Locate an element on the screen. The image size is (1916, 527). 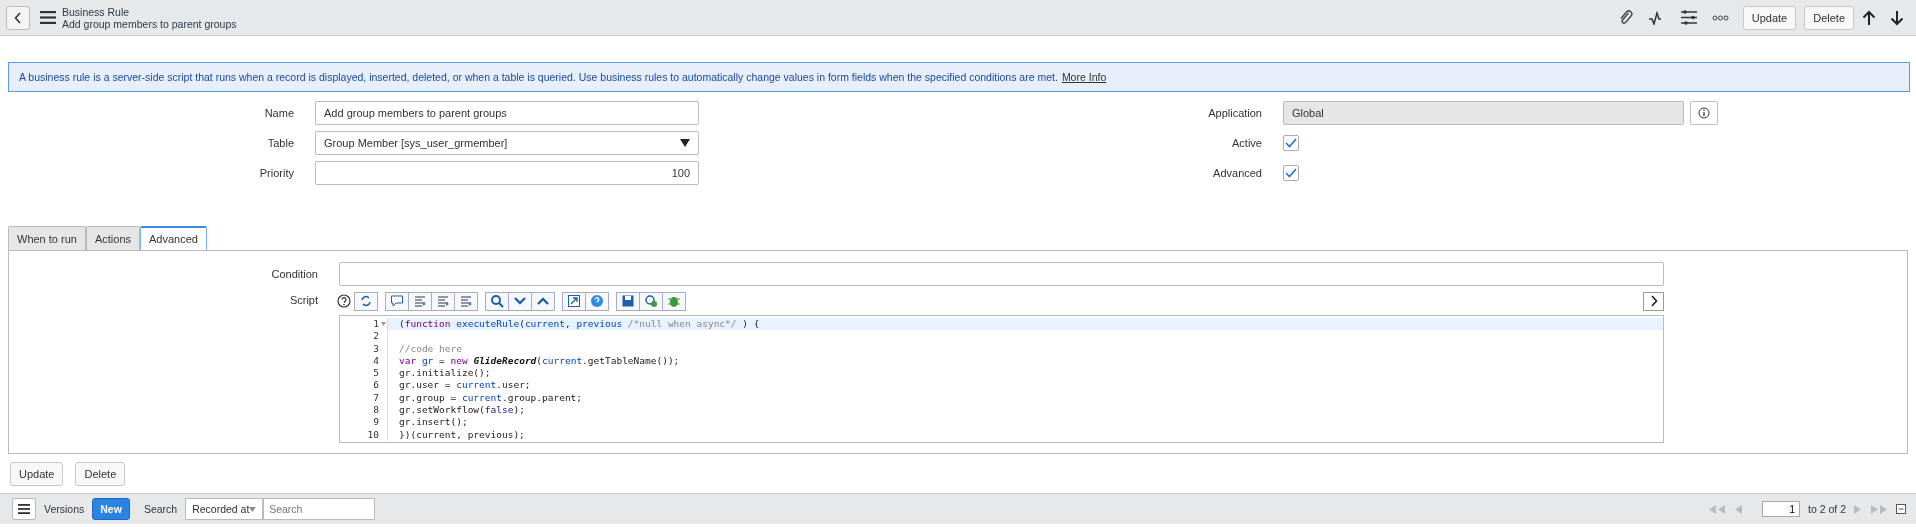
collapse-icon is located at coordinates (1901, 509).